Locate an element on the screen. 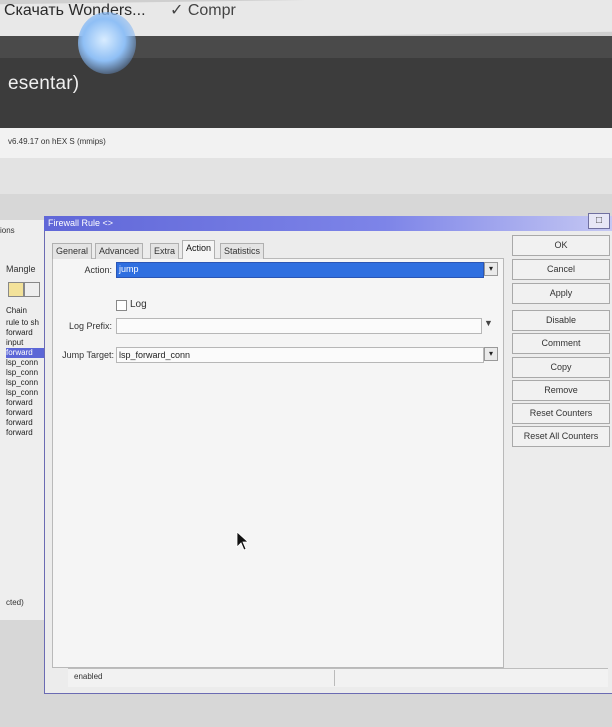 The width and height of the screenshot is (612, 727). copy-button: Copy is located at coordinates (561, 367).